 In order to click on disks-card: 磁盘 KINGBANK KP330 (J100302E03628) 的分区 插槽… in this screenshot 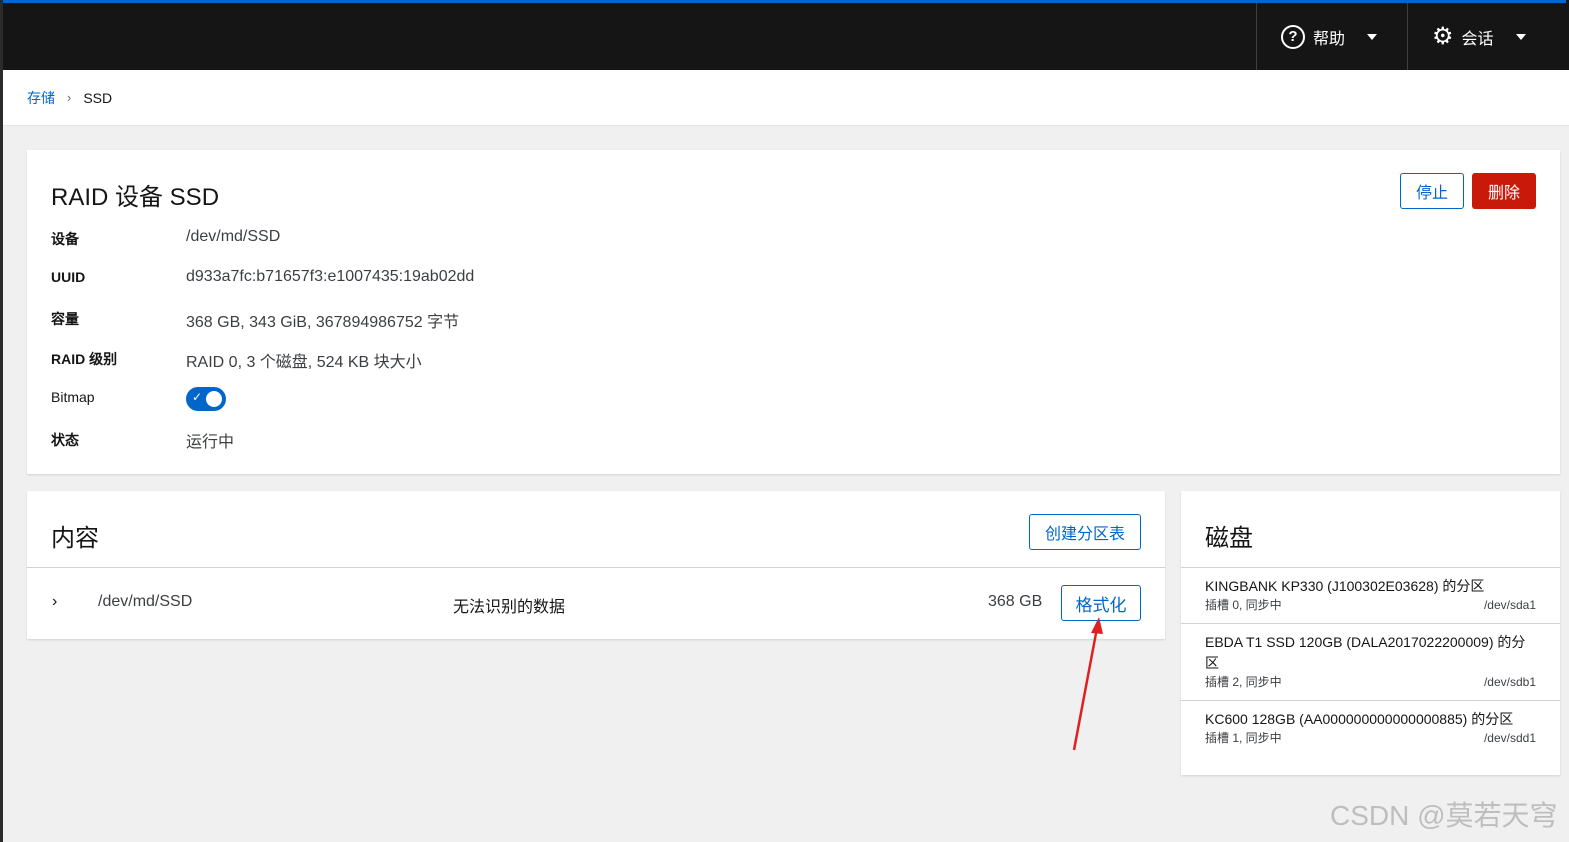, I will do `click(1370, 633)`.